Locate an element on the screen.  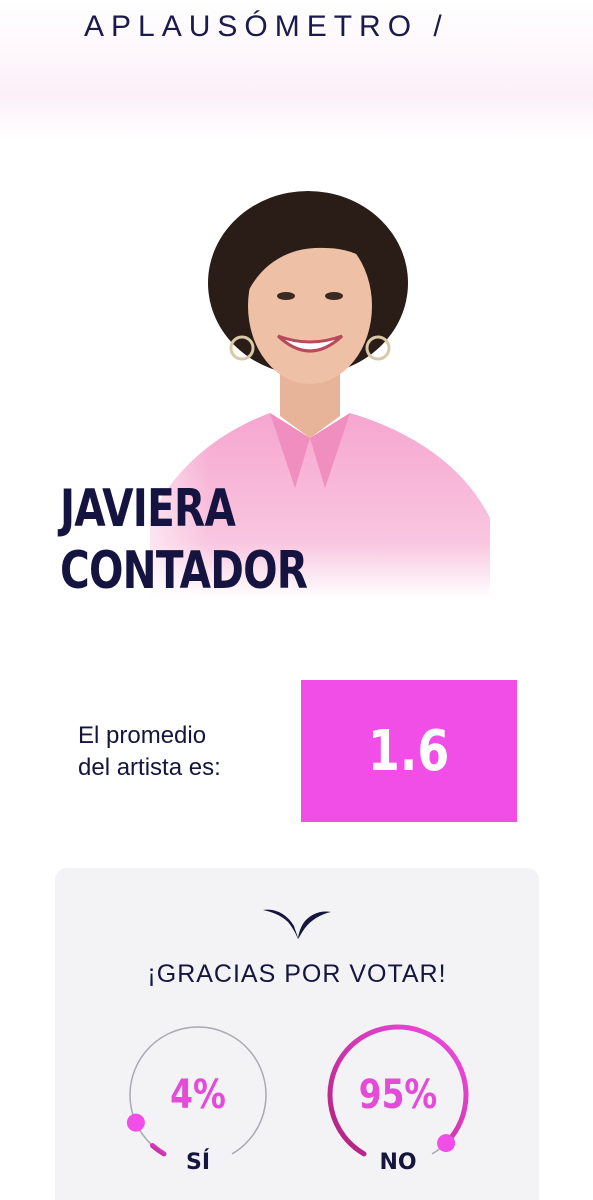
gauge-no: 95% NO is located at coordinates (398, 1100).